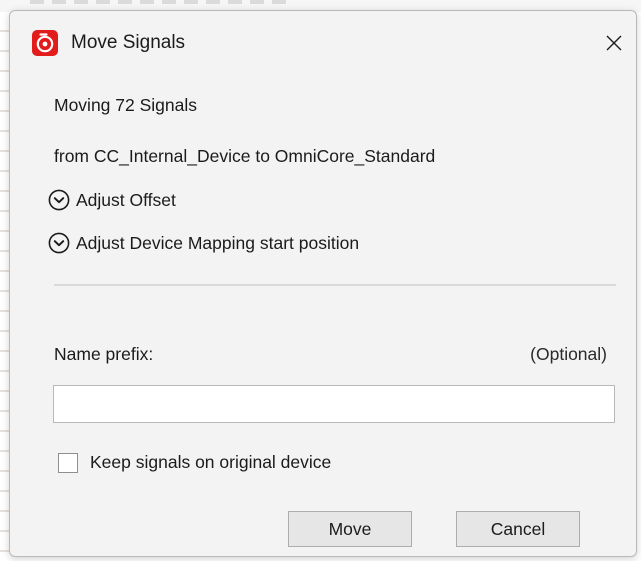 The image size is (641, 561). I want to click on adjust-offset-expander: Adjust Offset, so click(112, 200).